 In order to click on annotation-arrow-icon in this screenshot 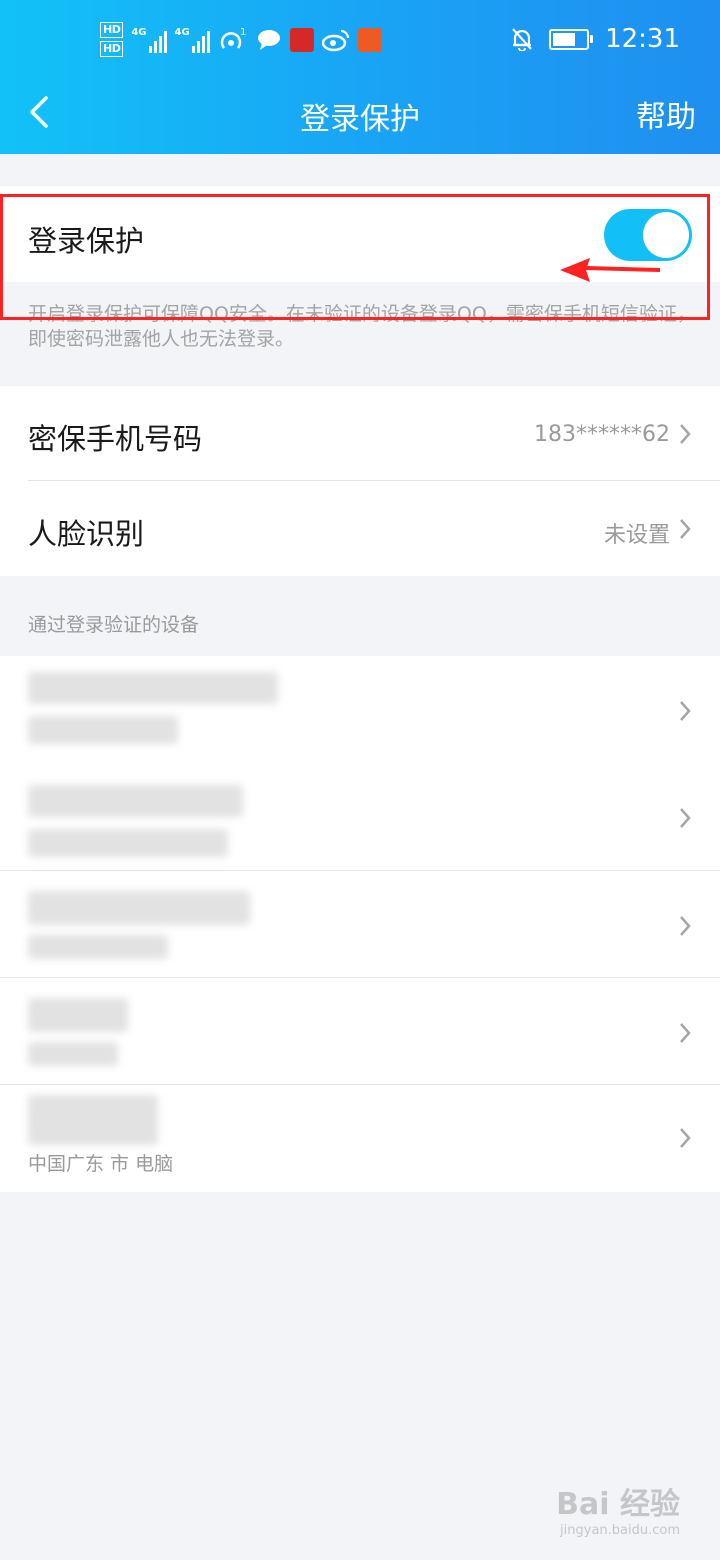, I will do `click(610, 270)`.